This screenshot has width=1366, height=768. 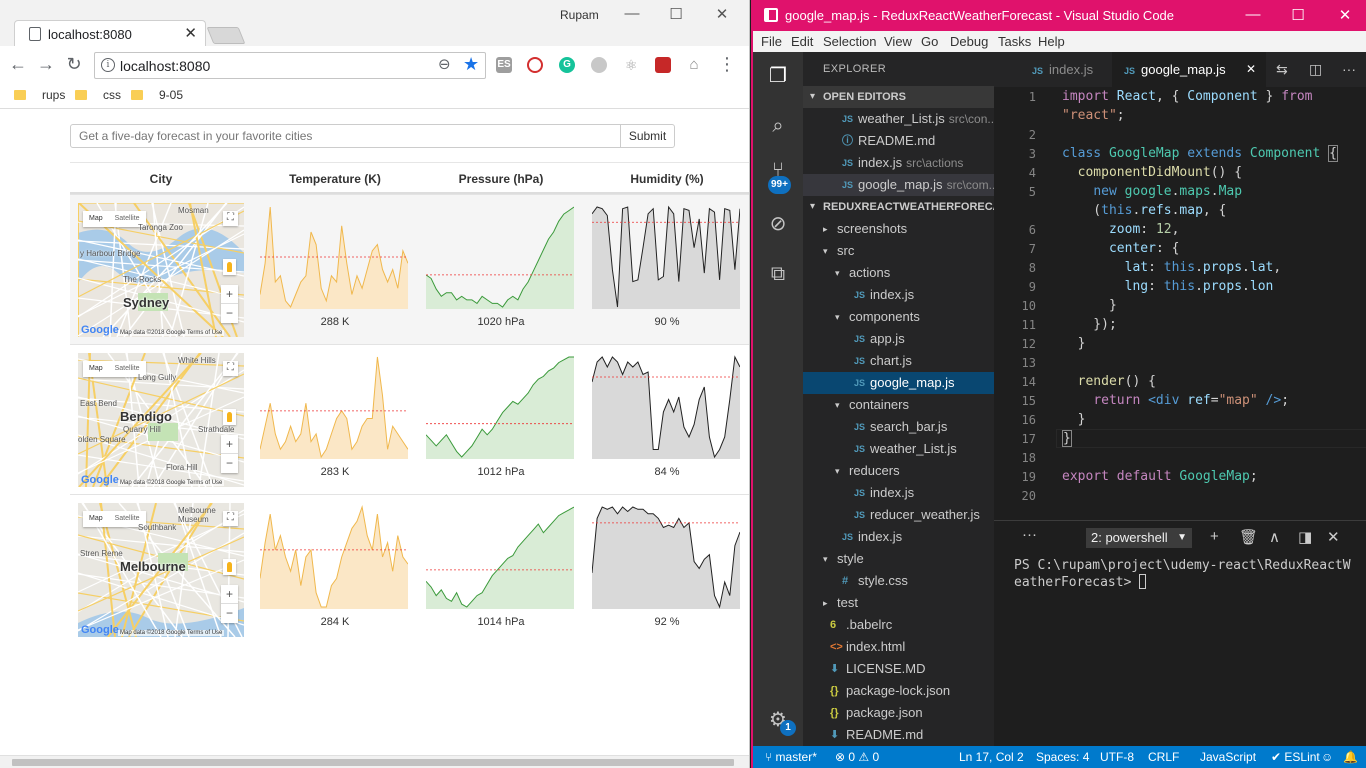 I want to click on eol-status: CRLF, so click(x=1163, y=757).